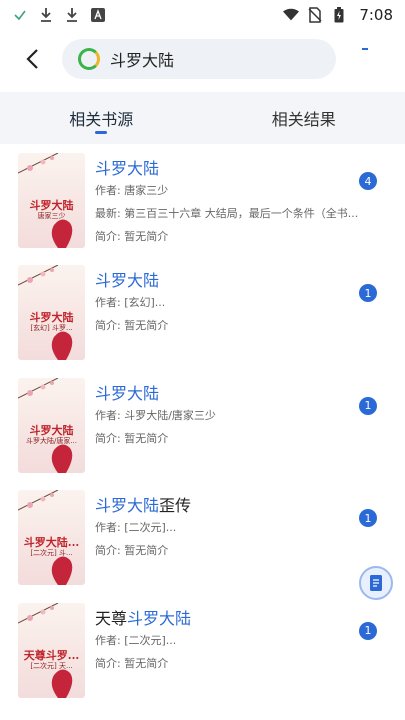 The width and height of the screenshot is (405, 720). I want to click on book-author: 作者: 斗罗大陆/唐家三少, so click(155, 415).